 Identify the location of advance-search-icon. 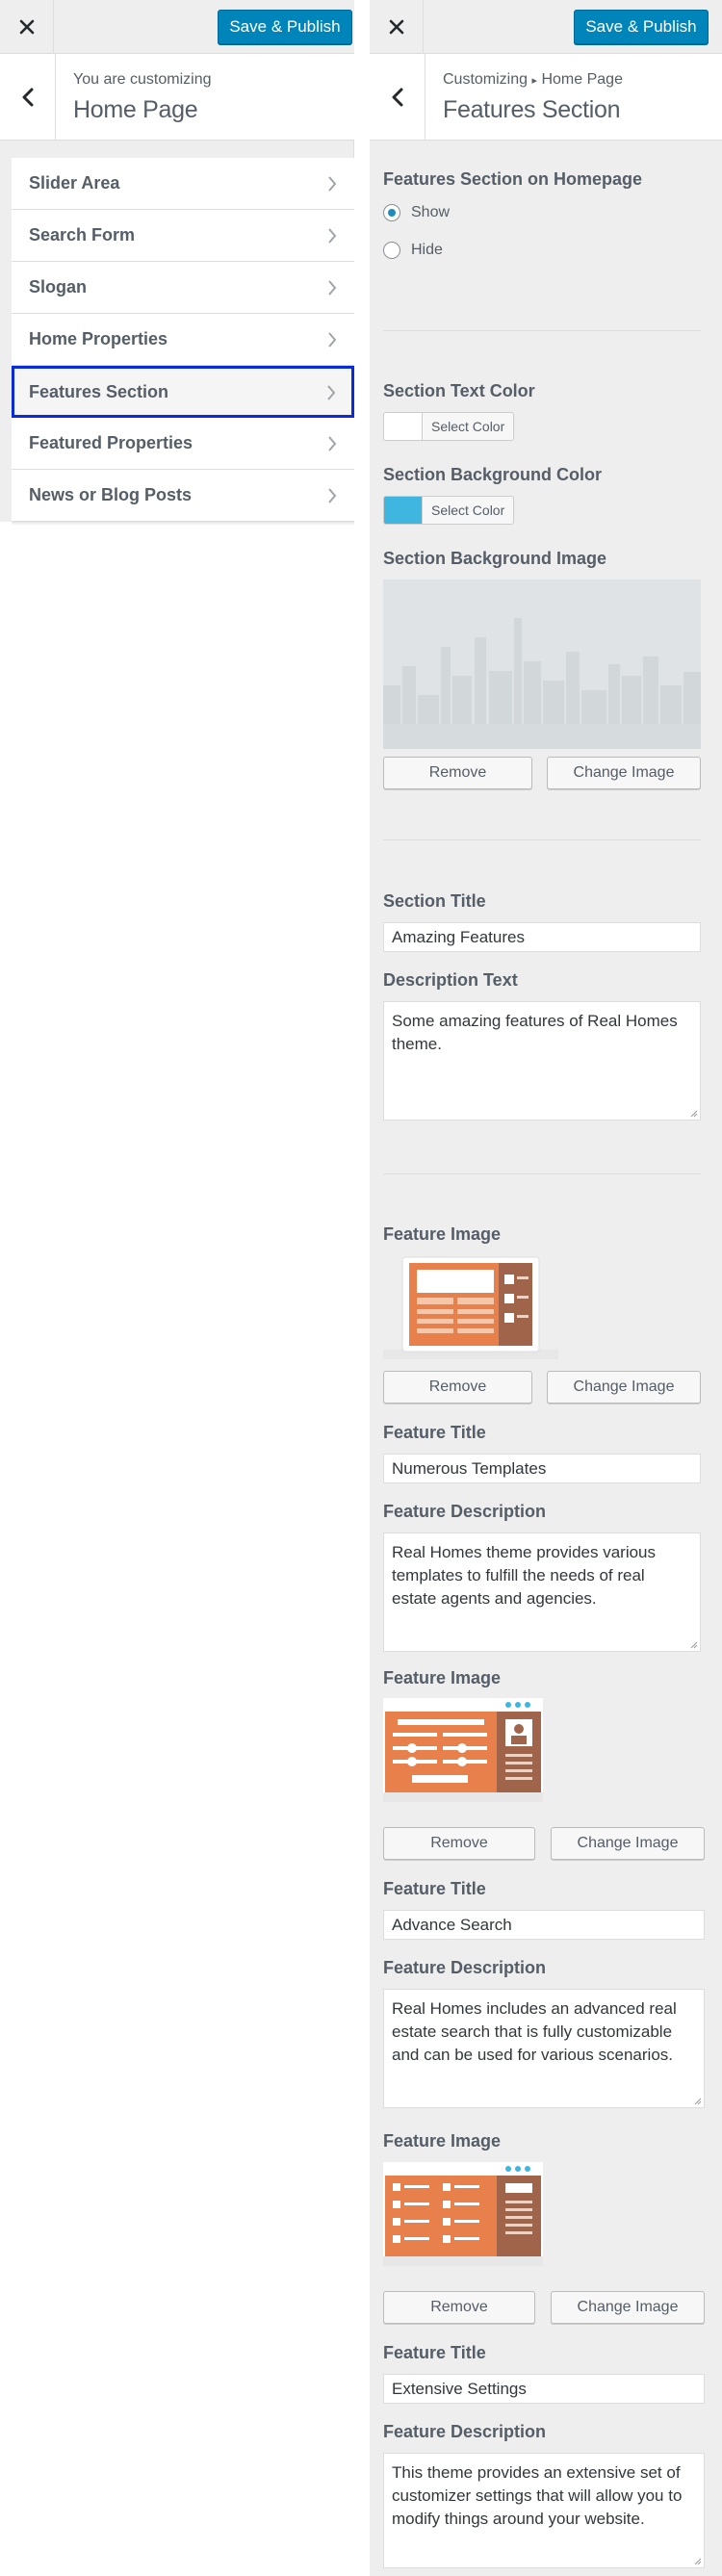
(463, 1750).